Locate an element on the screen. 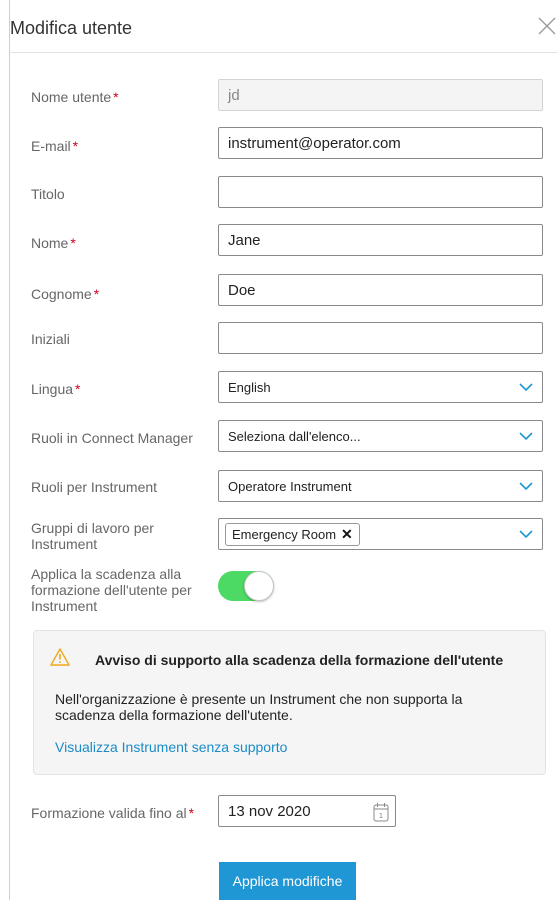 Image resolution: width=558 pixels, height=900 pixels. ruoli-cm-label-text: Ruoli in Connect Manager is located at coordinates (112, 438).